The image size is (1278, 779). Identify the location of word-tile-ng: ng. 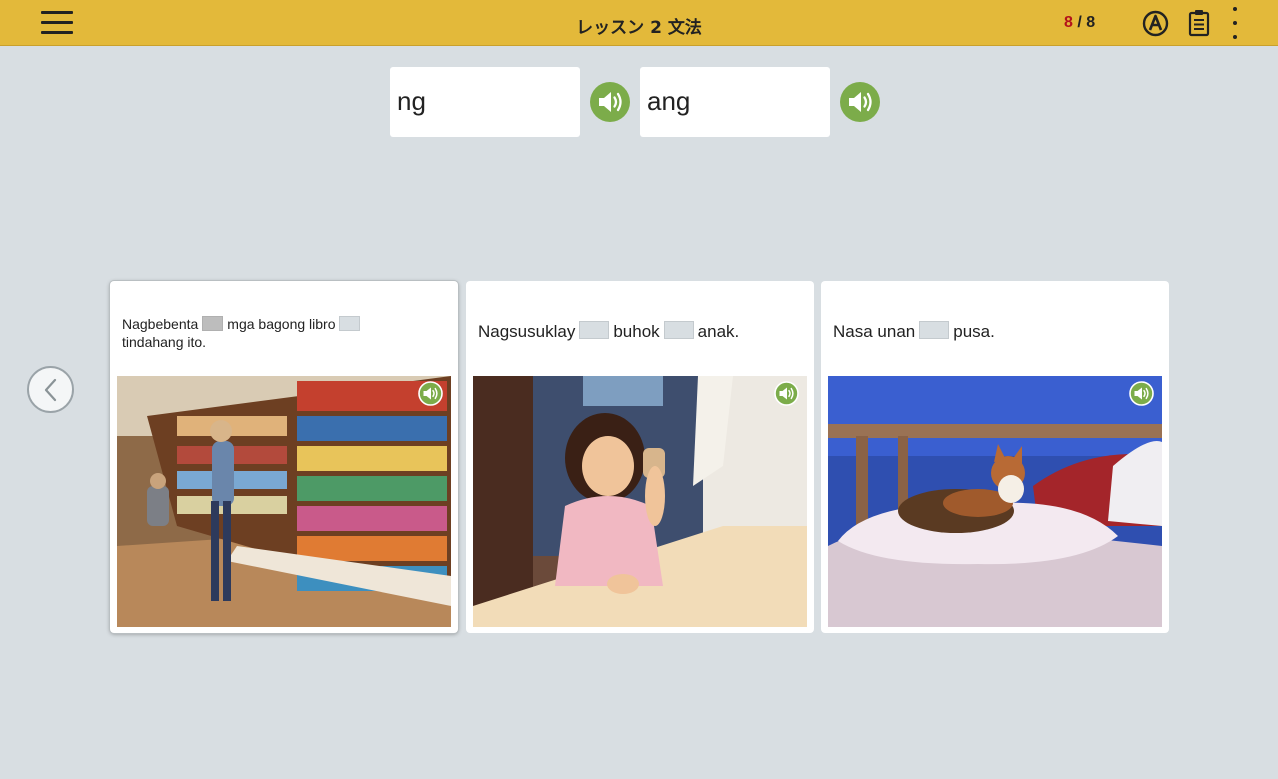
(485, 102).